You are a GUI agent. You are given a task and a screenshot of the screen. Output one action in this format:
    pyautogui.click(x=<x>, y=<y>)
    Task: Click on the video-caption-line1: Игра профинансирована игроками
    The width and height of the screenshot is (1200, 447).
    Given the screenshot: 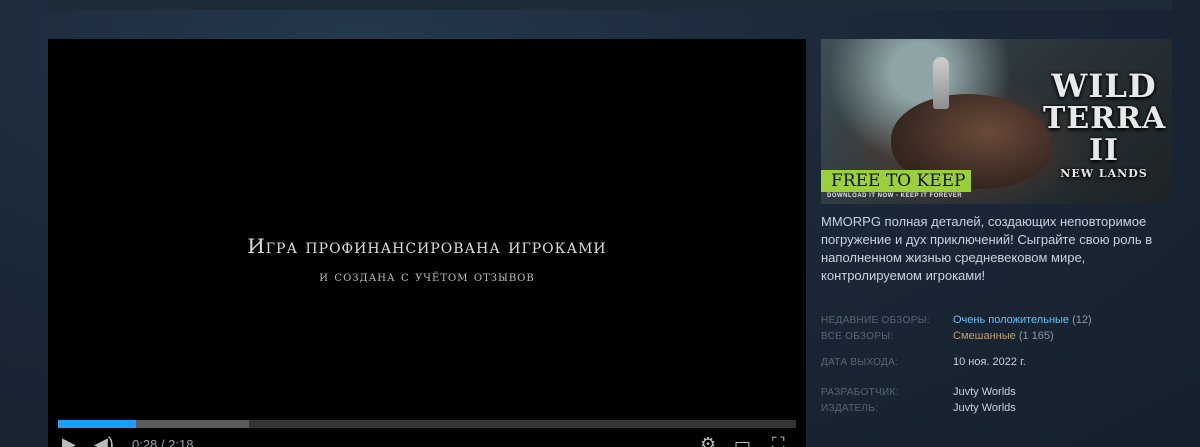 What is the action you would take?
    pyautogui.click(x=427, y=246)
    